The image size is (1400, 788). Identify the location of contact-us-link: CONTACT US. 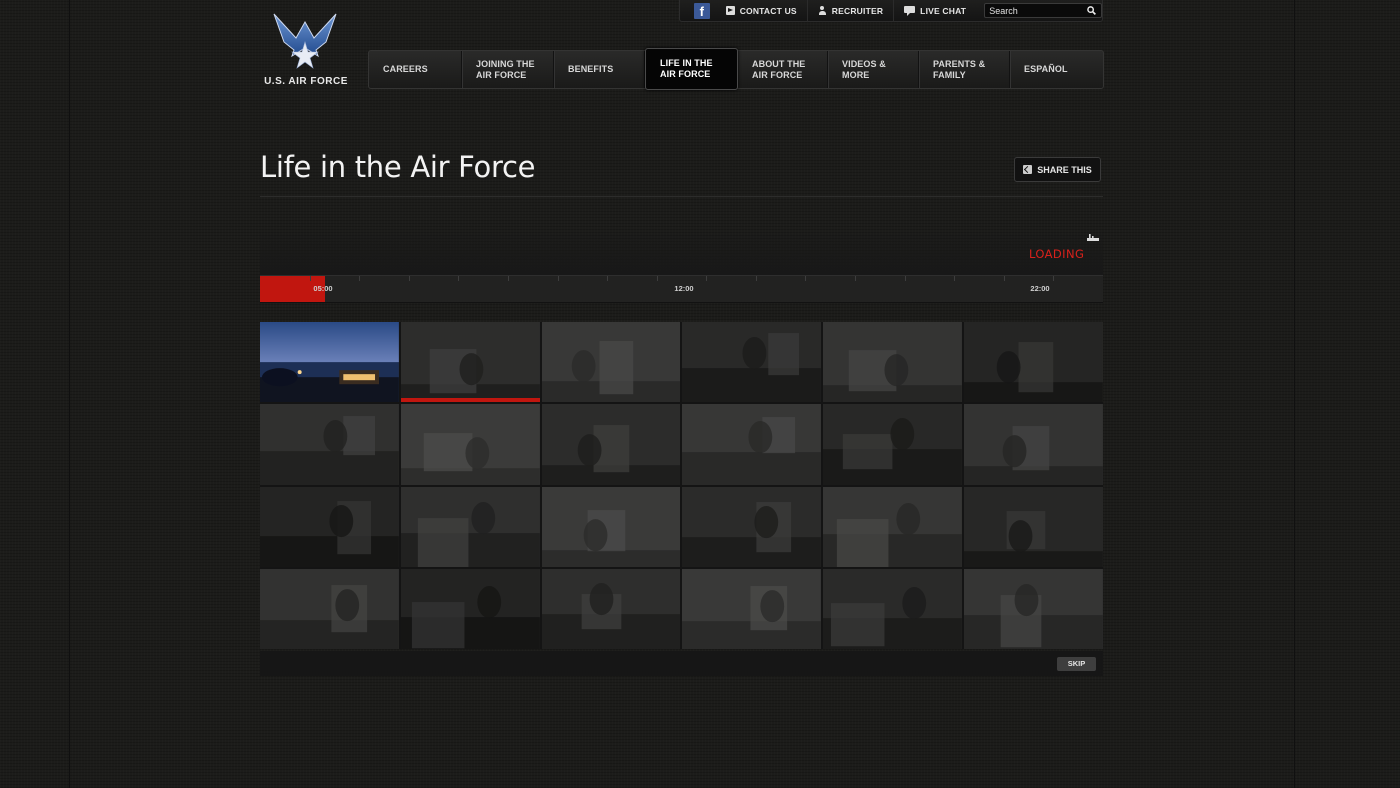
(761, 11).